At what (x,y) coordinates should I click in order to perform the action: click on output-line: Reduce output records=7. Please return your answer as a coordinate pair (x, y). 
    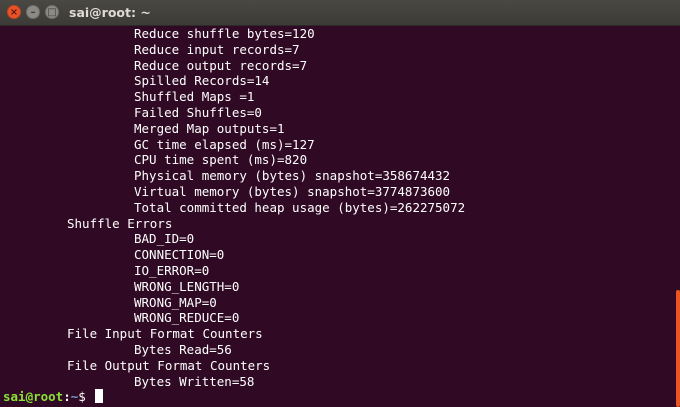
    Looking at the image, I should click on (221, 65).